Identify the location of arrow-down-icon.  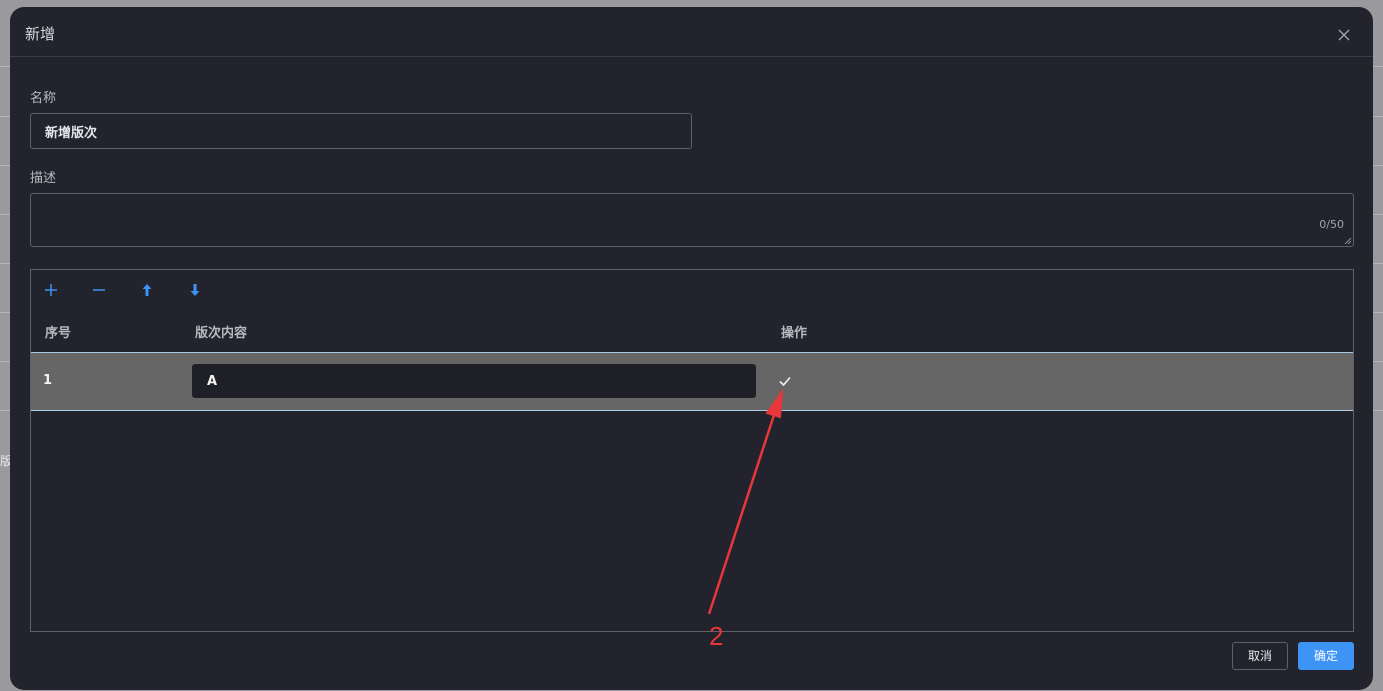
(195, 290).